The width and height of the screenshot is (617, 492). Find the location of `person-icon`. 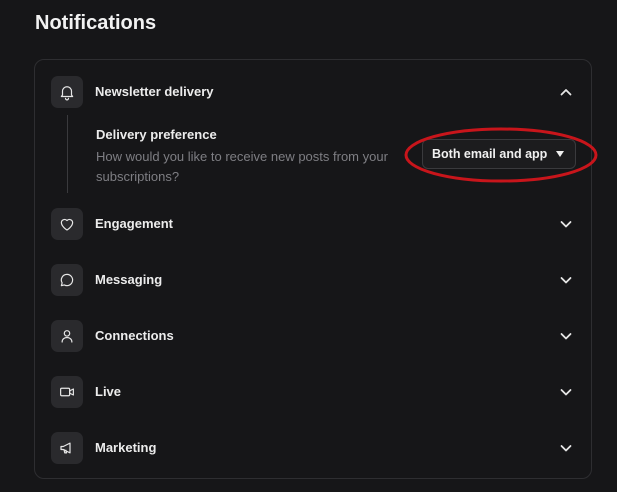

person-icon is located at coordinates (67, 336).